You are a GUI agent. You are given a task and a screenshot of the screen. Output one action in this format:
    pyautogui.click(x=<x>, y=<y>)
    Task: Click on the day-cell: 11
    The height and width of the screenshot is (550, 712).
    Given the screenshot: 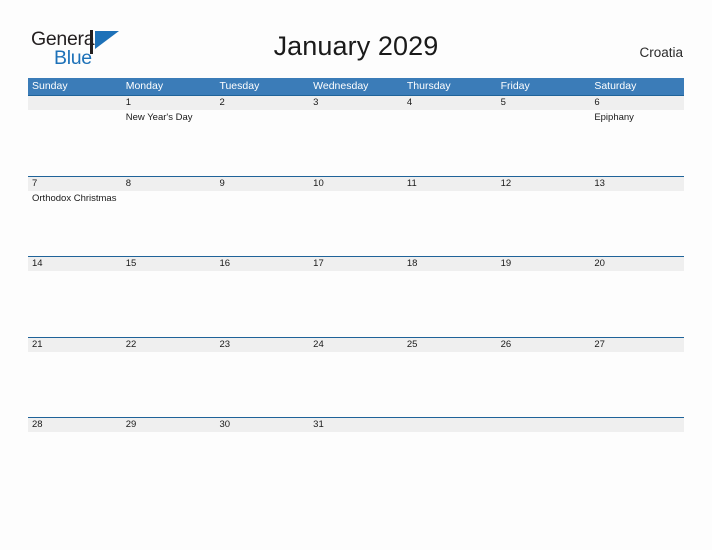 What is the action you would take?
    pyautogui.click(x=449, y=216)
    